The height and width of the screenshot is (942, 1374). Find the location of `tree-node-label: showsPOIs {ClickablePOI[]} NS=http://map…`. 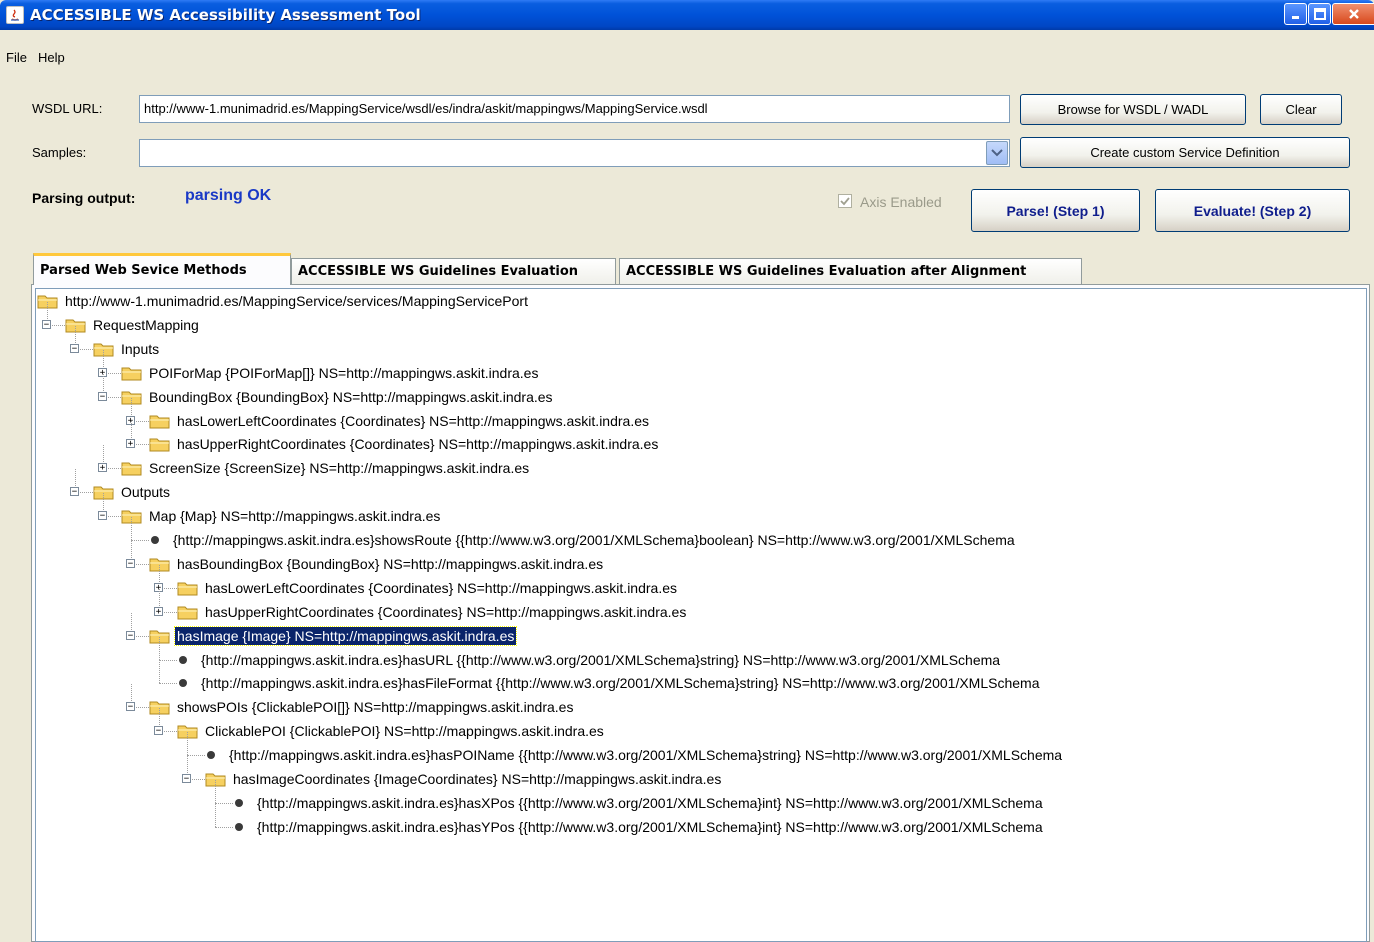

tree-node-label: showsPOIs {ClickablePOI[]} NS=http://map… is located at coordinates (375, 707).